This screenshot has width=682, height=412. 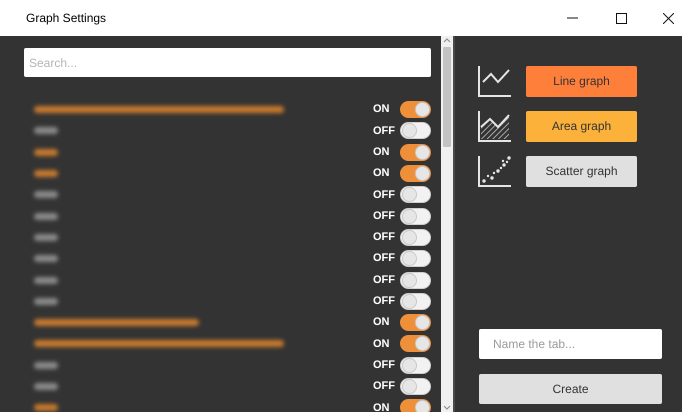 What do you see at coordinates (581, 81) in the screenshot?
I see `graph-type-button: Line graph` at bounding box center [581, 81].